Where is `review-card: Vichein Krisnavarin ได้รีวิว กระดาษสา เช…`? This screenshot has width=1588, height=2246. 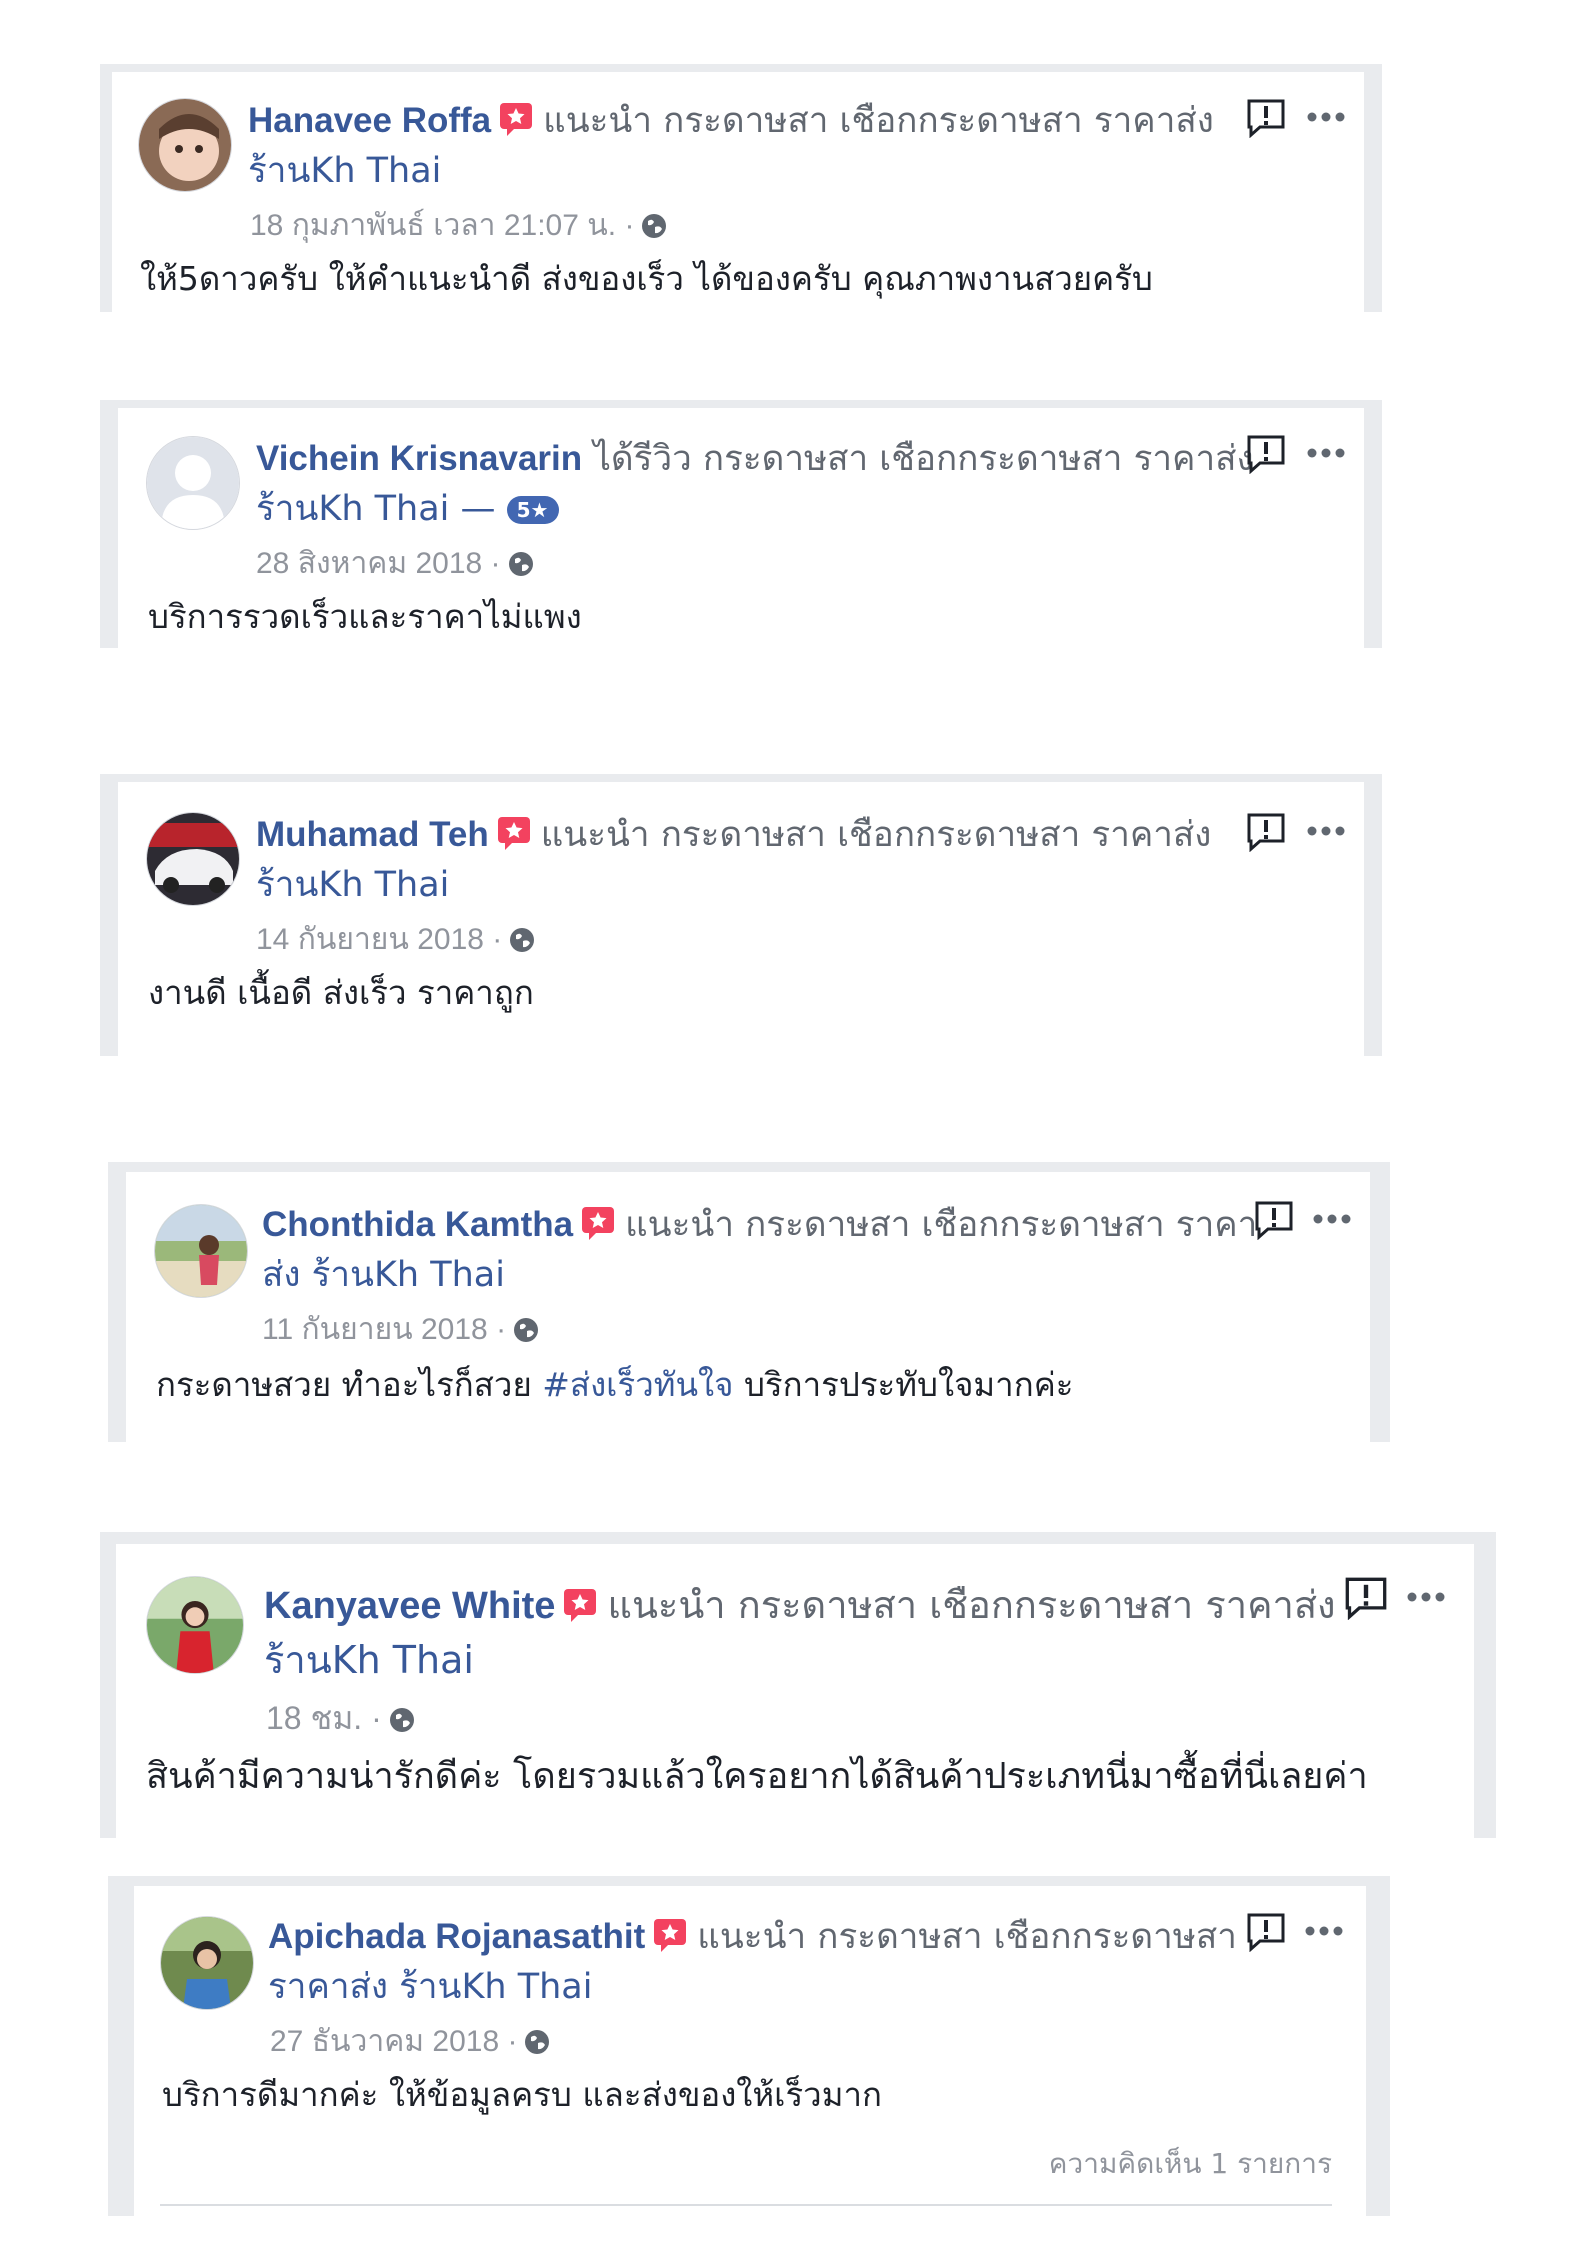
review-card: Vichein Krisnavarin ได้รีวิว กระดาษสา เช… is located at coordinates (741, 528).